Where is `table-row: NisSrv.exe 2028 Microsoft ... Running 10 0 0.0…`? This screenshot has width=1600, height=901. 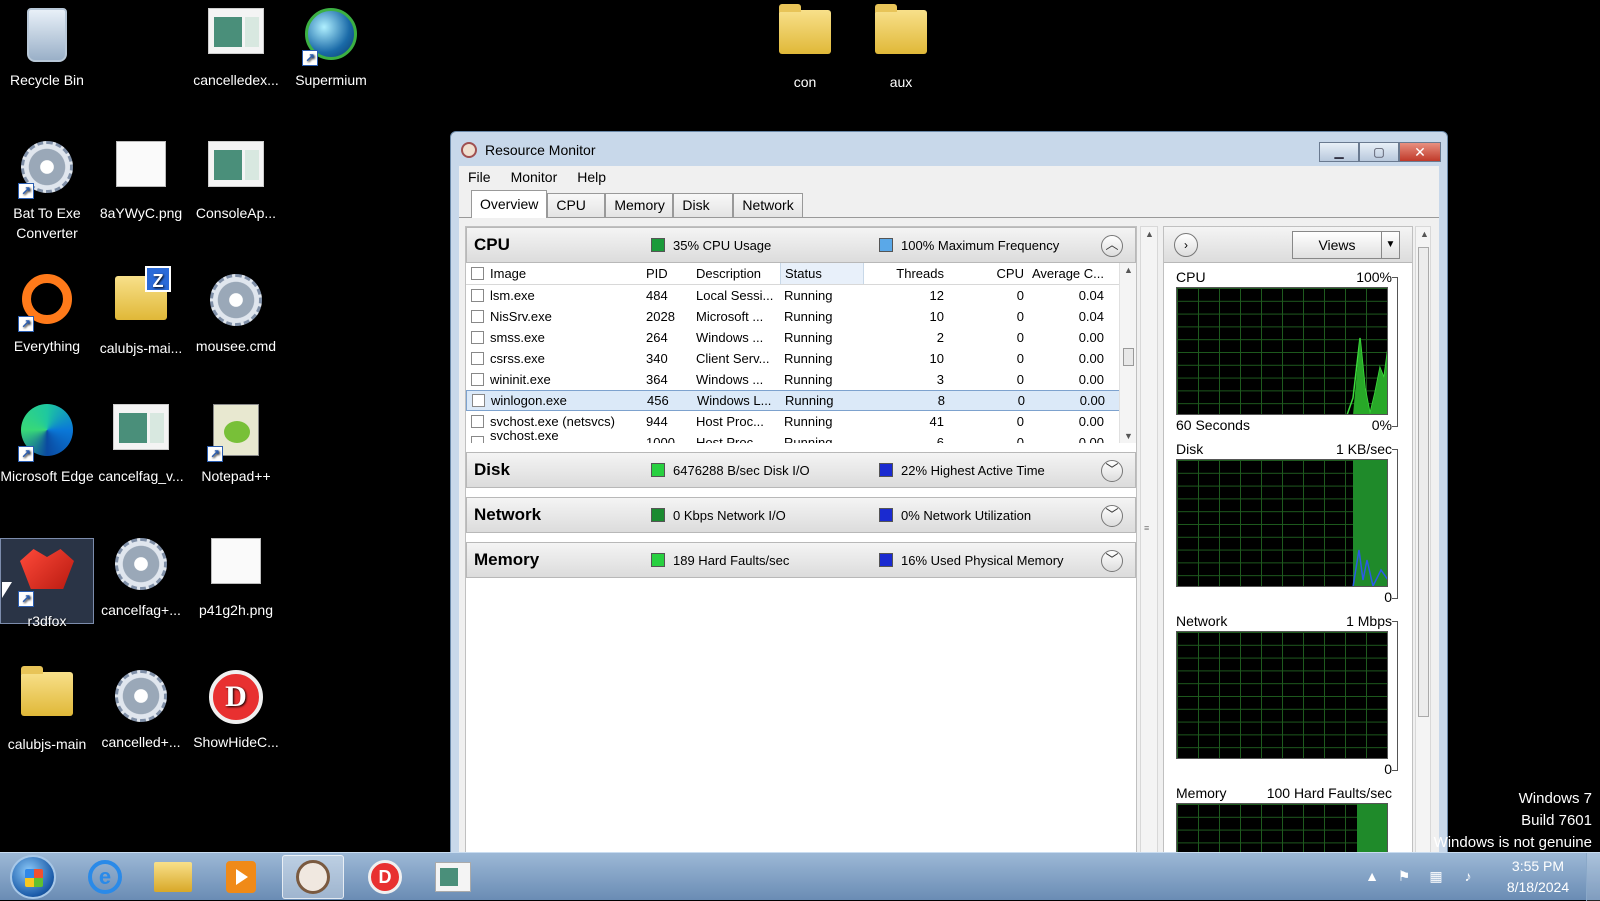 table-row: NisSrv.exe 2028 Microsoft ... Running 10 0 0.0… is located at coordinates (801, 316).